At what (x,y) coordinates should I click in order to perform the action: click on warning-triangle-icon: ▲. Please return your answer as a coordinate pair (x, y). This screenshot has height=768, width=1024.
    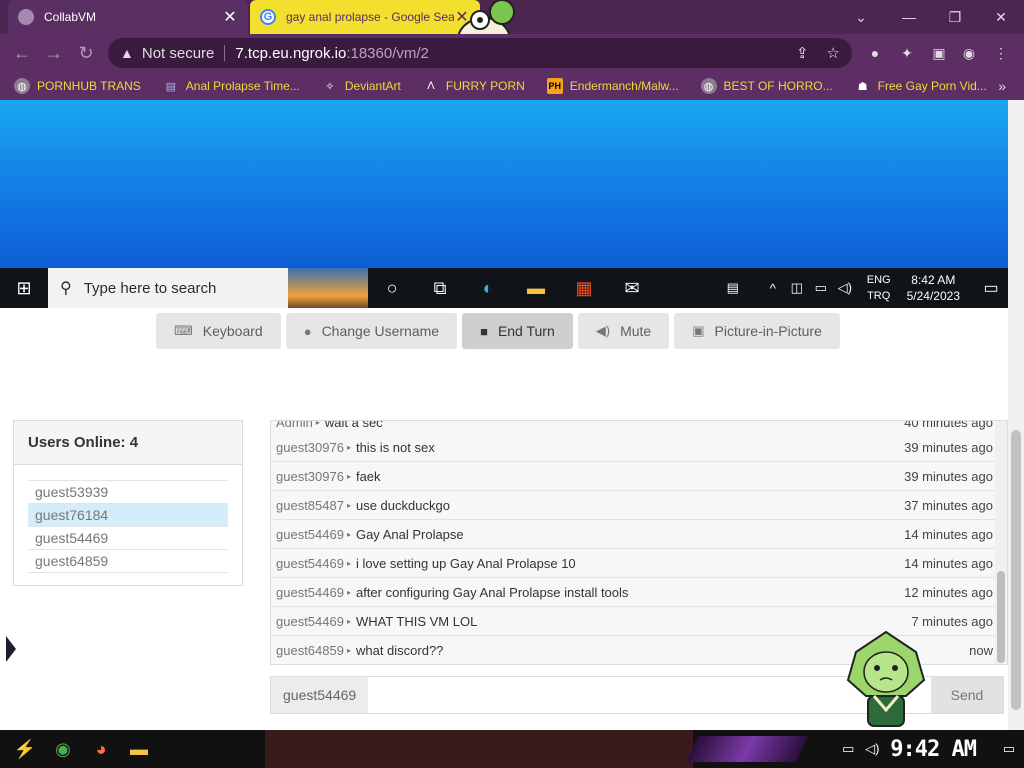
    Looking at the image, I should click on (127, 53).